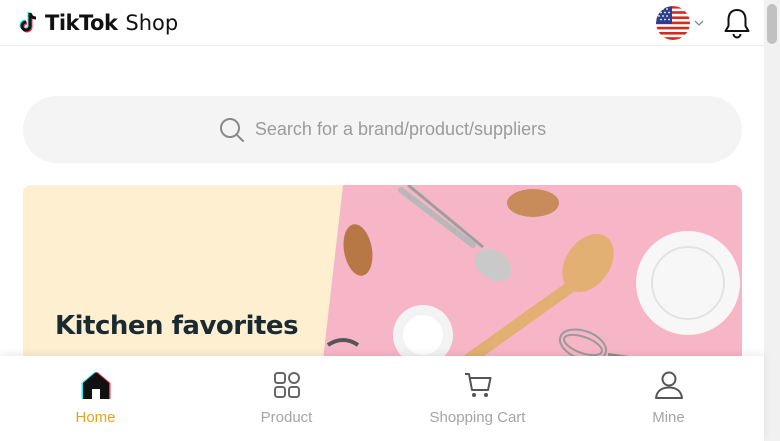 This screenshot has width=780, height=441. I want to click on bell-icon, so click(737, 23).